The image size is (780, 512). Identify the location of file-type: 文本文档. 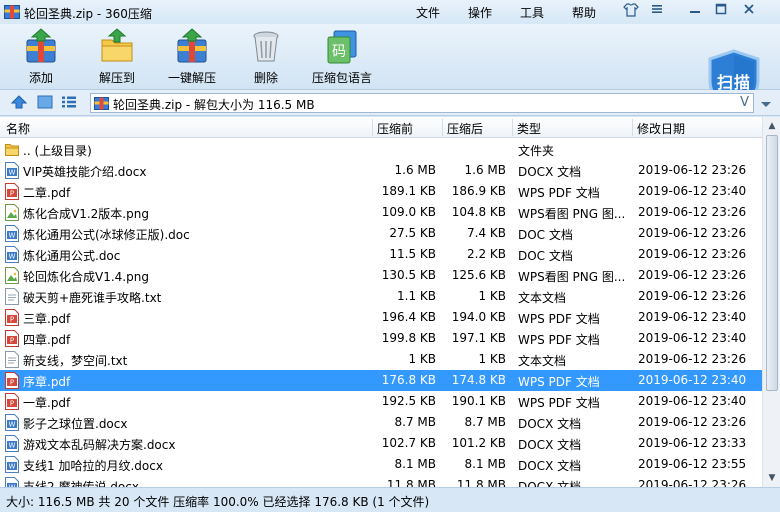
(542, 298).